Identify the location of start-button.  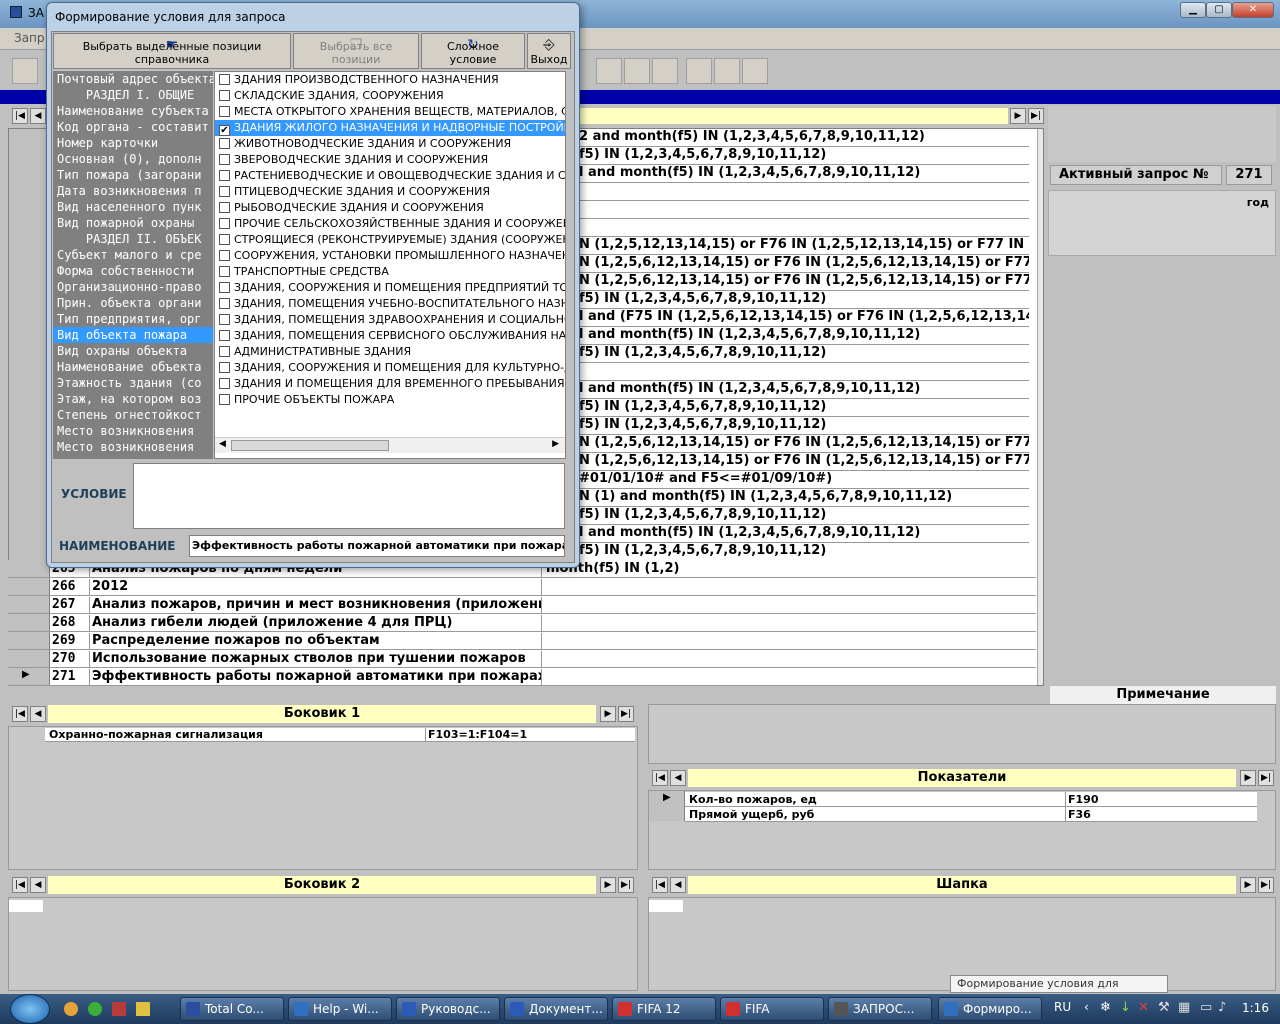
(30, 1009).